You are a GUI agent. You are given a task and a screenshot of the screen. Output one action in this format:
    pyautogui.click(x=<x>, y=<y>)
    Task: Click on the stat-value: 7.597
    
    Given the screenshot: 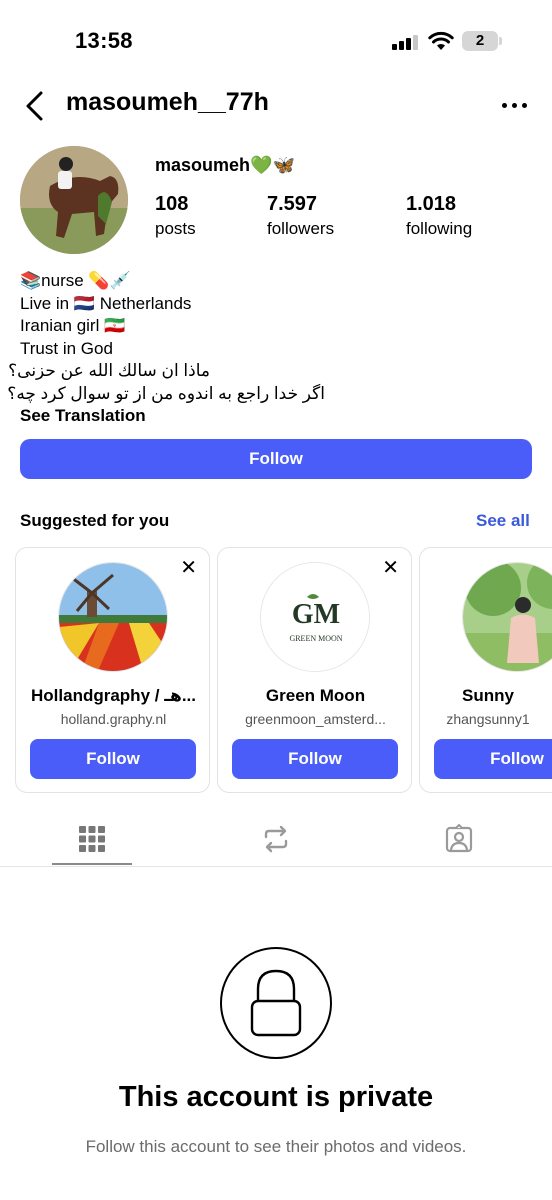 What is the action you would take?
    pyautogui.click(x=292, y=204)
    